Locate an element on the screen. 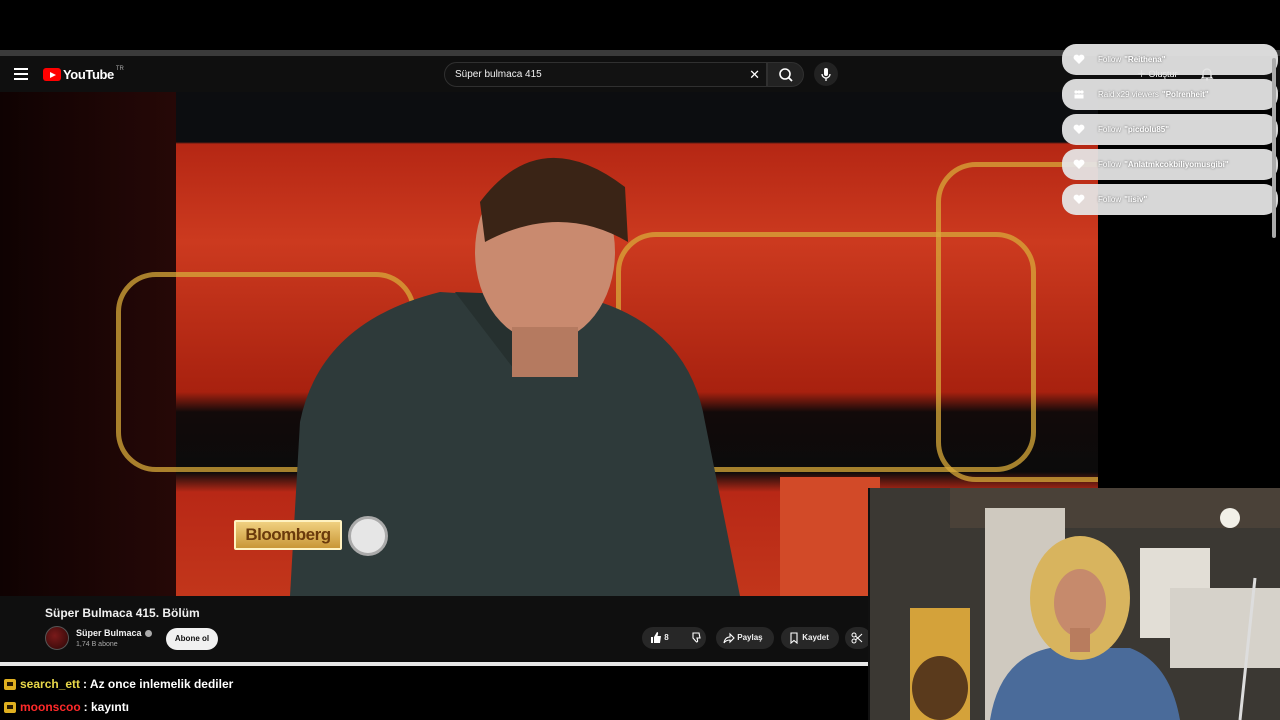  search-input: Süper bulmaca 415 ✕ is located at coordinates (605, 74).